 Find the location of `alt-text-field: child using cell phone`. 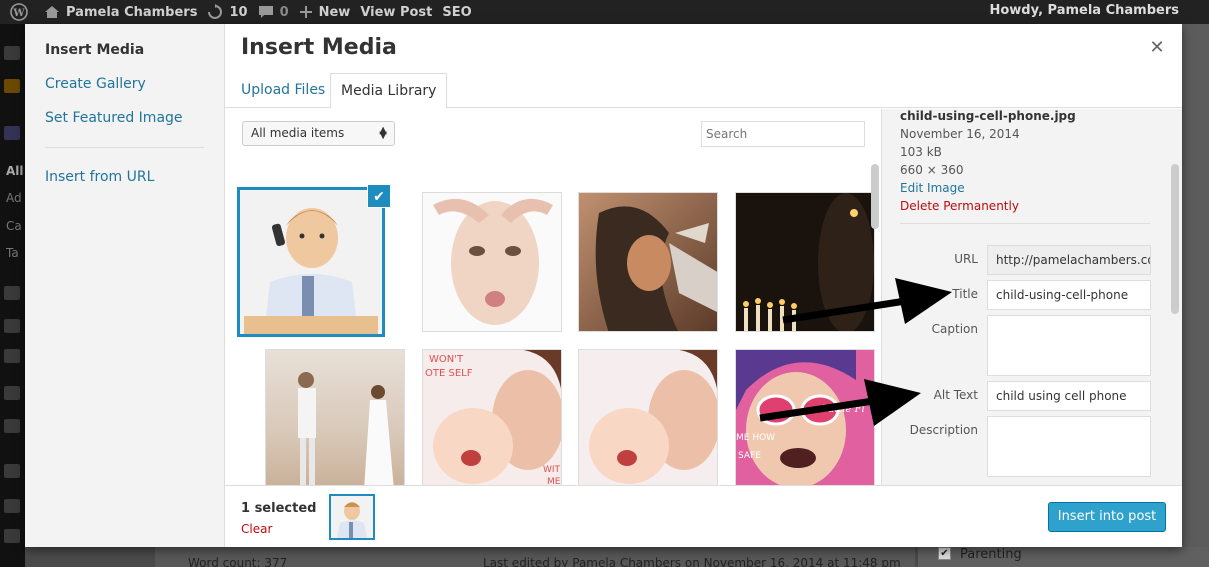

alt-text-field: child using cell phone is located at coordinates (1069, 396).